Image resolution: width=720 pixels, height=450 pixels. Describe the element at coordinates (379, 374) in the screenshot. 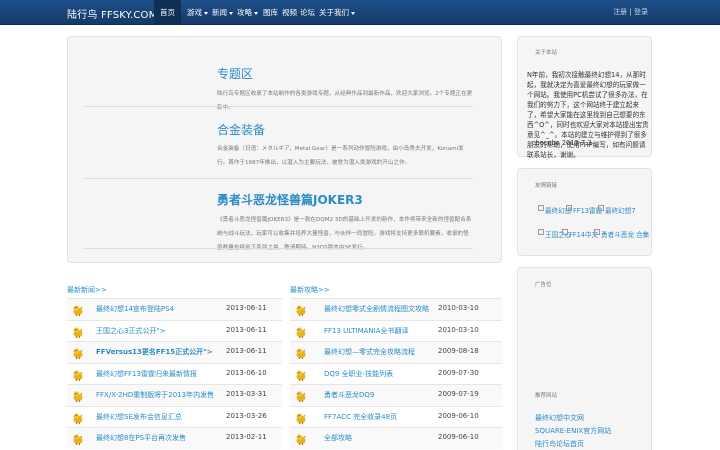

I see `list-item-title: DQ9 全职业-技能列表` at that location.